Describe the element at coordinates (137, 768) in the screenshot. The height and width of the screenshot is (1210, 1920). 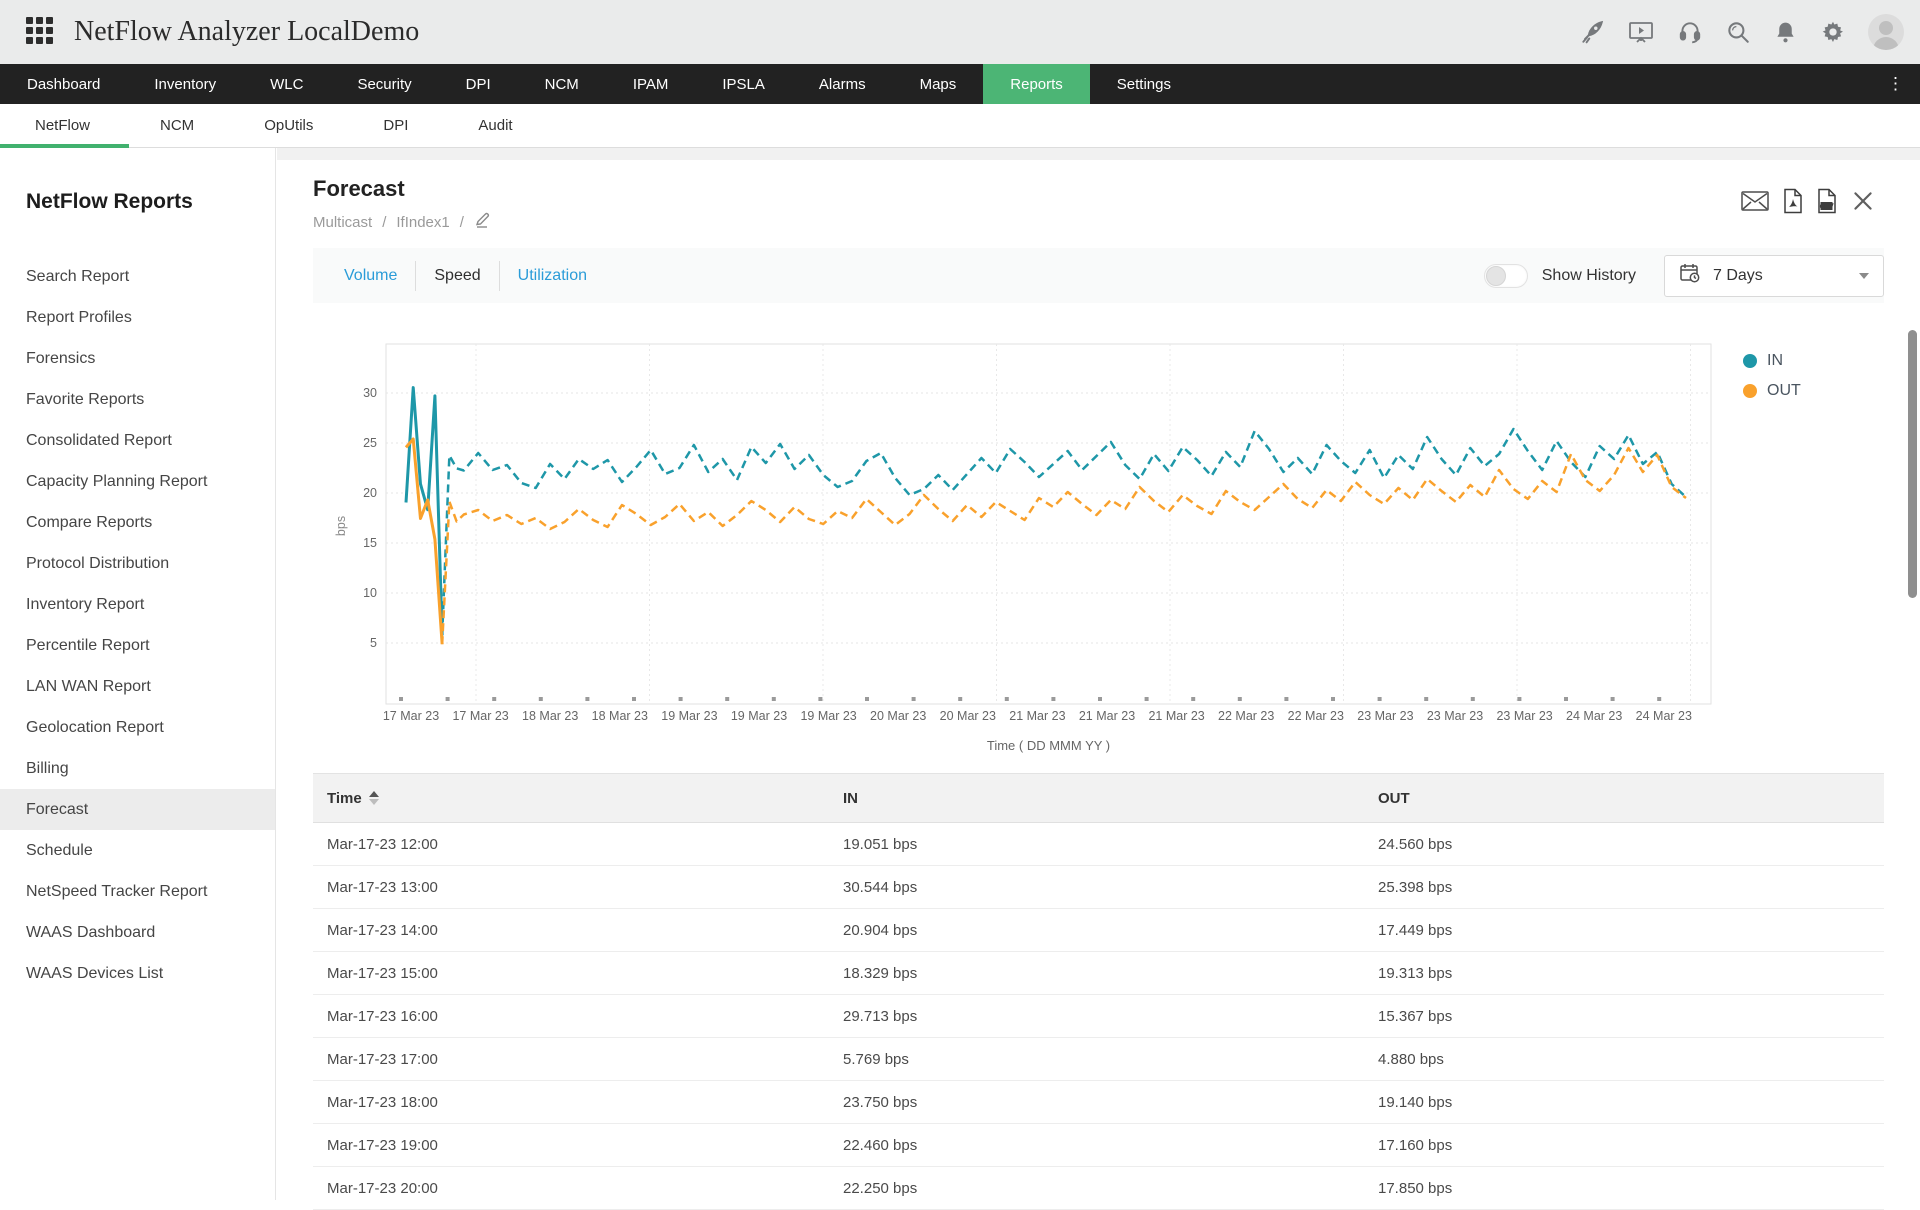
I see `sidebar-item-billing: Billing` at that location.